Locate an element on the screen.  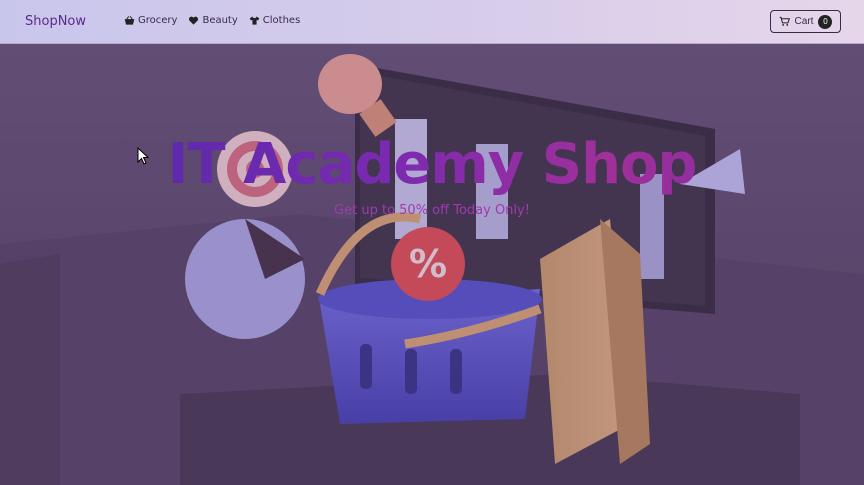
cart-label: Cart is located at coordinates (804, 21).